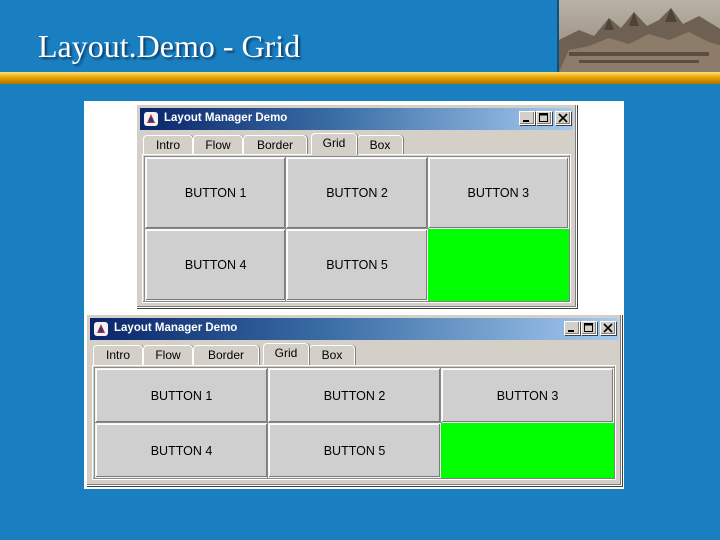  Describe the element at coordinates (169, 46) in the screenshot. I see `slide-title: Layout.Demo - Grid` at that location.